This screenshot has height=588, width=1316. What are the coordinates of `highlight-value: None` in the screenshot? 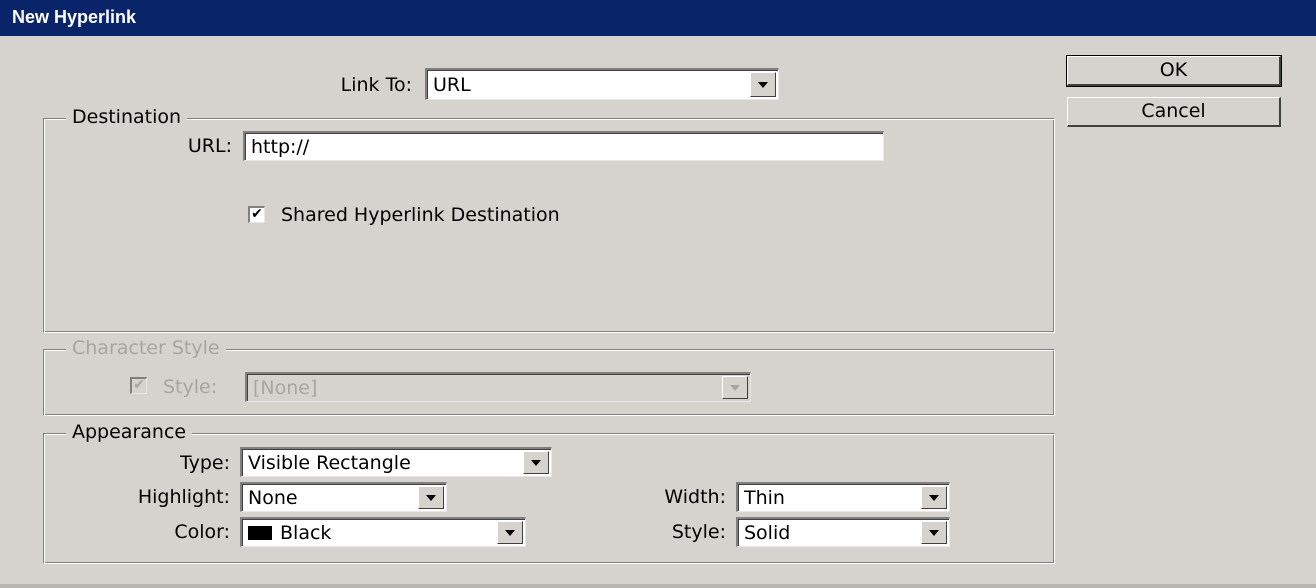 It's located at (273, 497).